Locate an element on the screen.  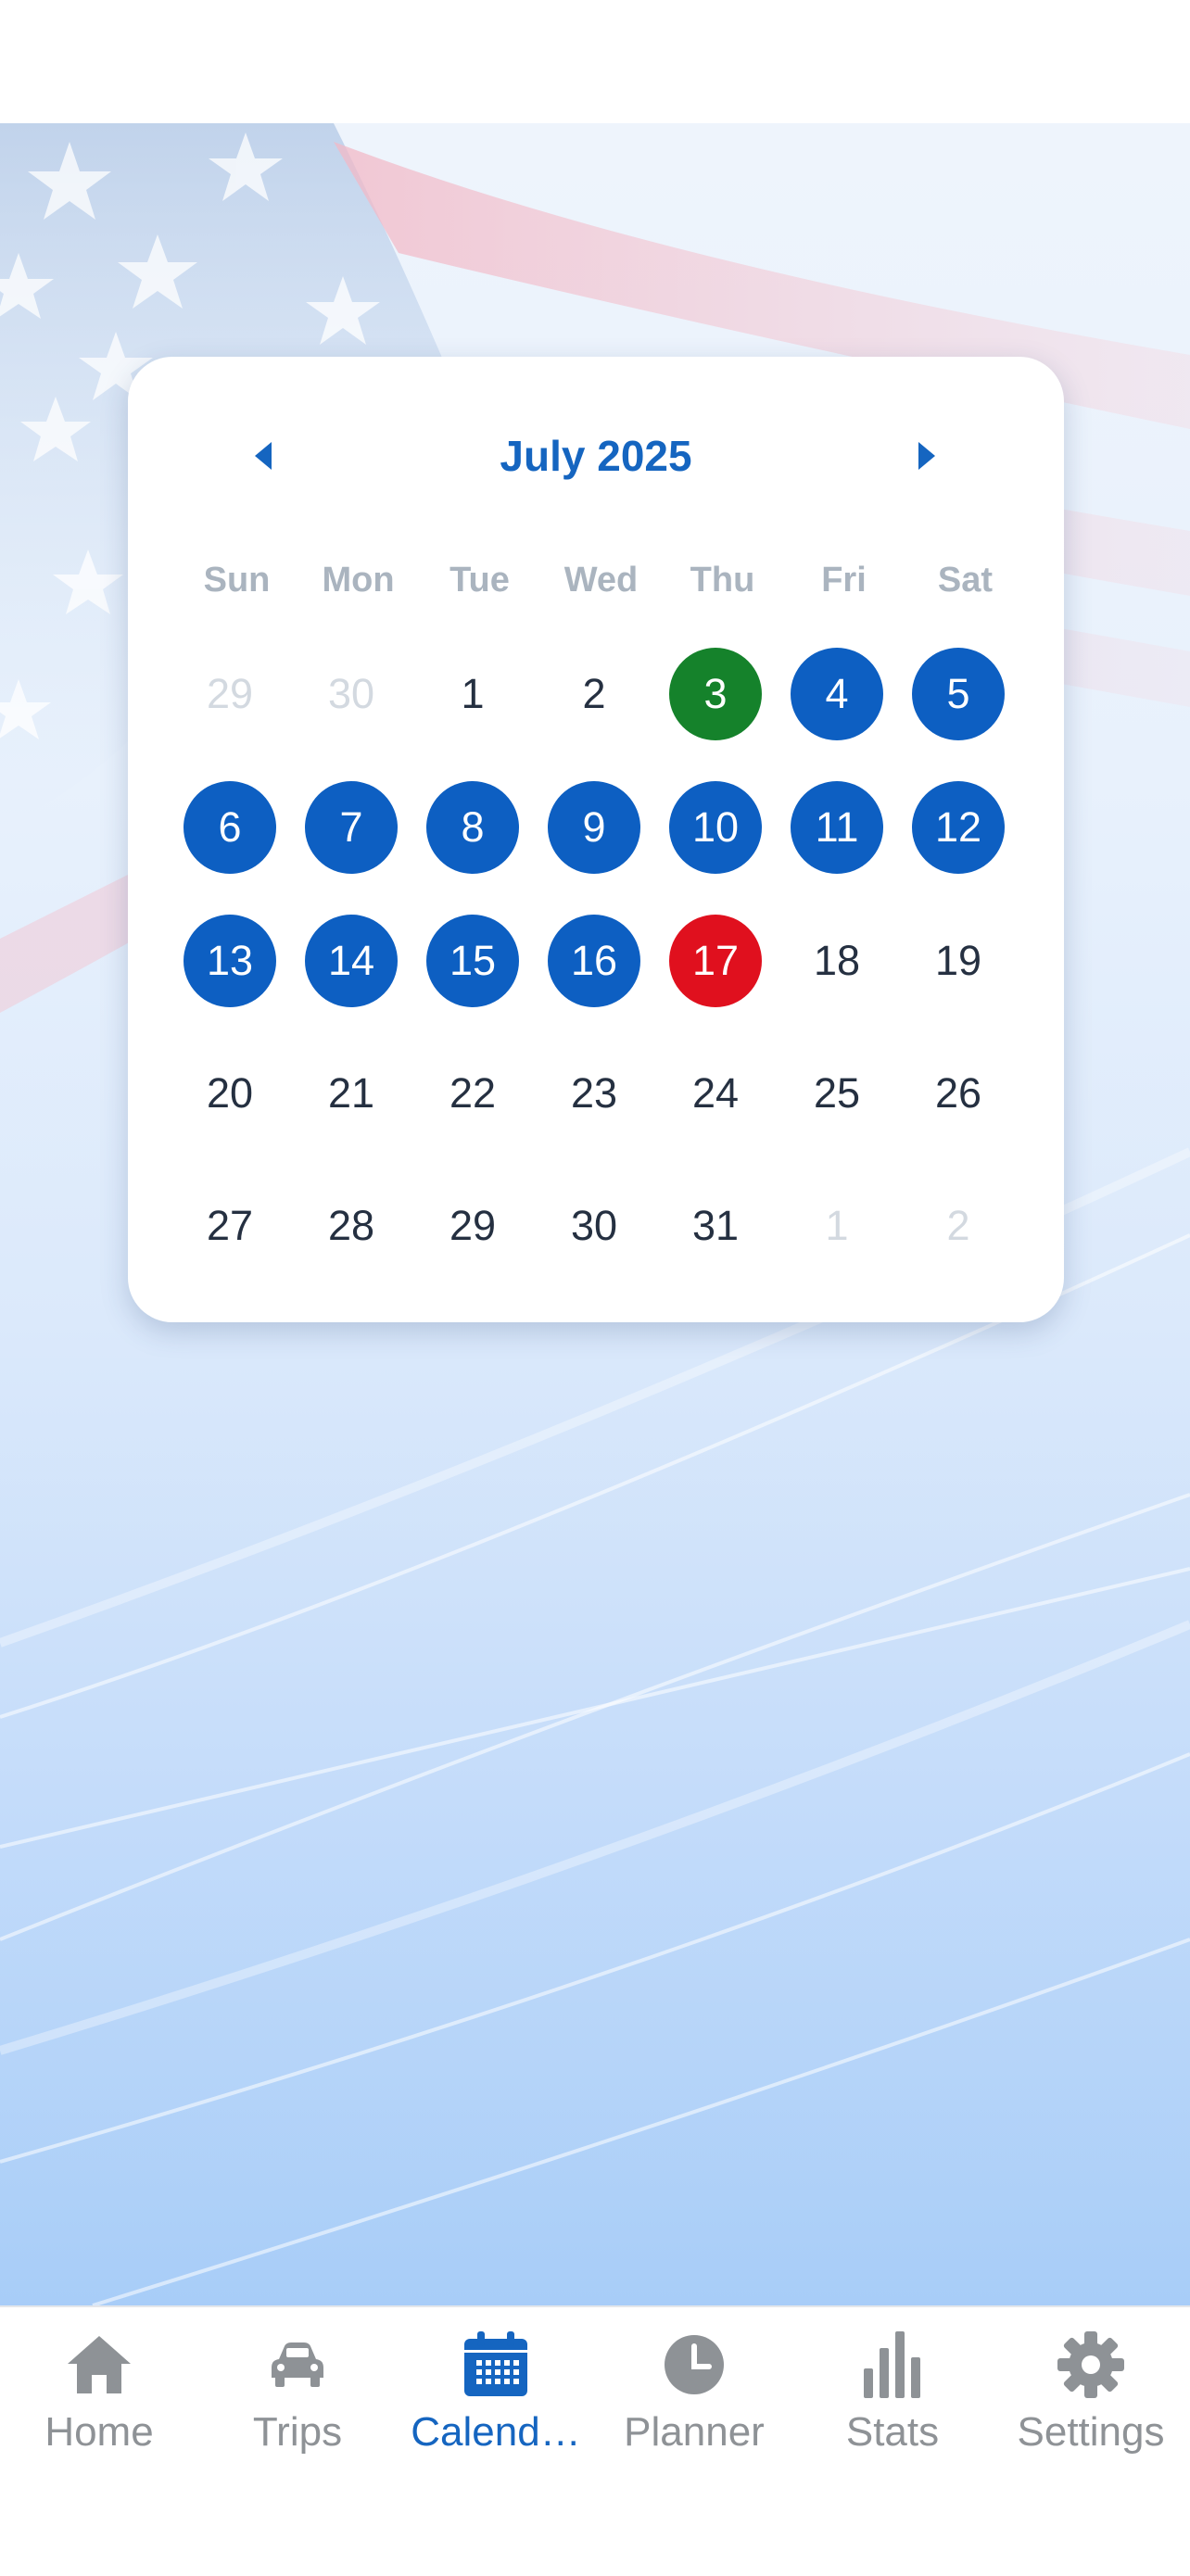
calendar-day: 26 is located at coordinates (958, 1093).